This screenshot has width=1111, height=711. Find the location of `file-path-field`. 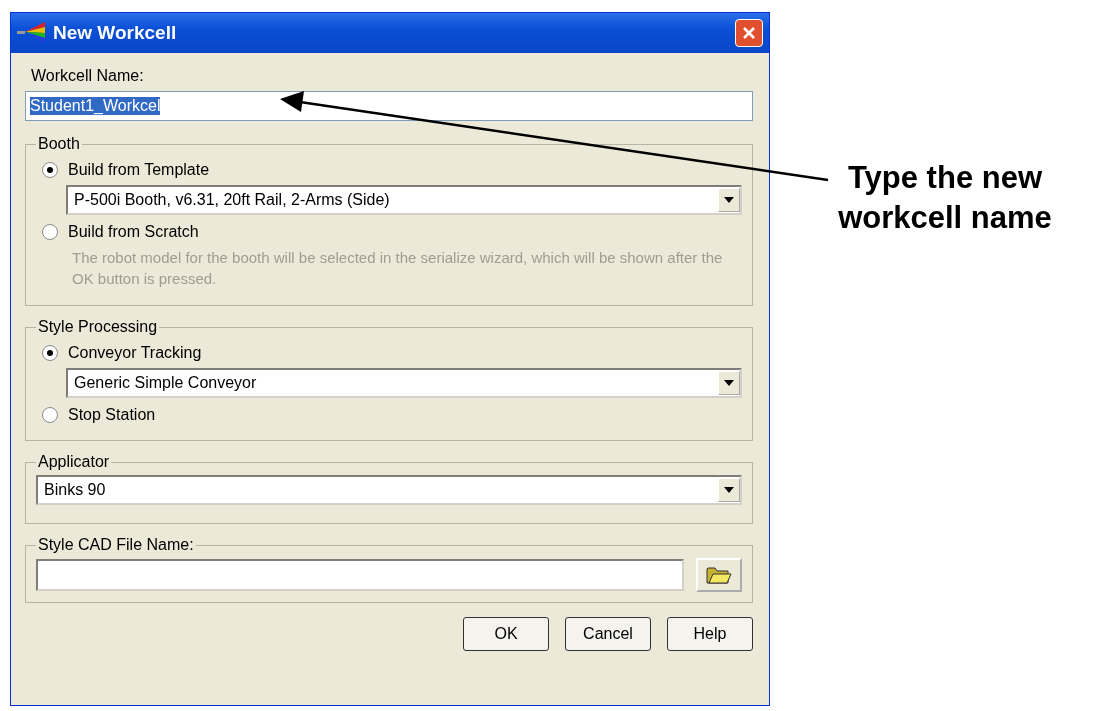

file-path-field is located at coordinates (360, 575).